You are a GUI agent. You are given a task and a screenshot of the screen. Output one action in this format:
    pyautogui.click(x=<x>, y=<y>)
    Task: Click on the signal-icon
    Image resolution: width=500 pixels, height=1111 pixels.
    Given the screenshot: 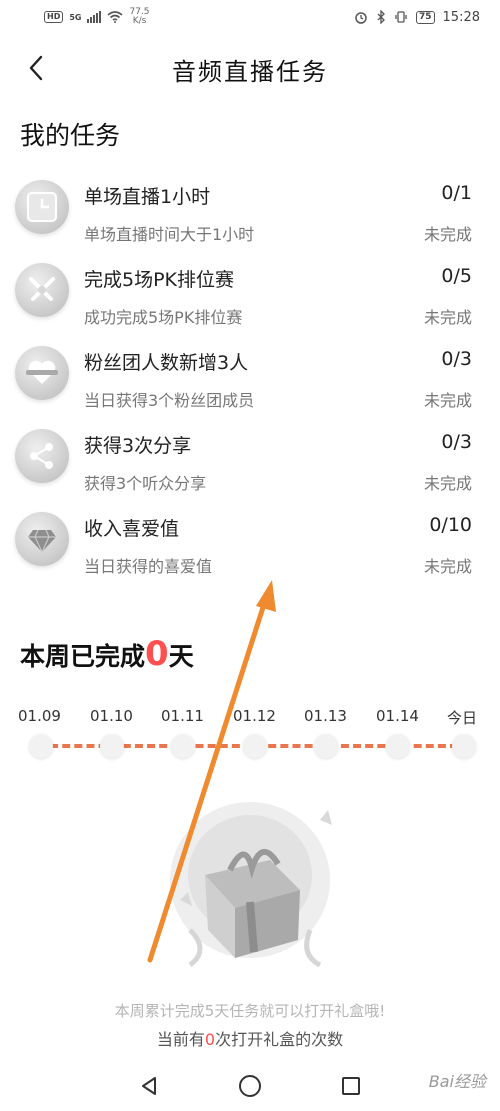 What is the action you would take?
    pyautogui.click(x=94, y=17)
    